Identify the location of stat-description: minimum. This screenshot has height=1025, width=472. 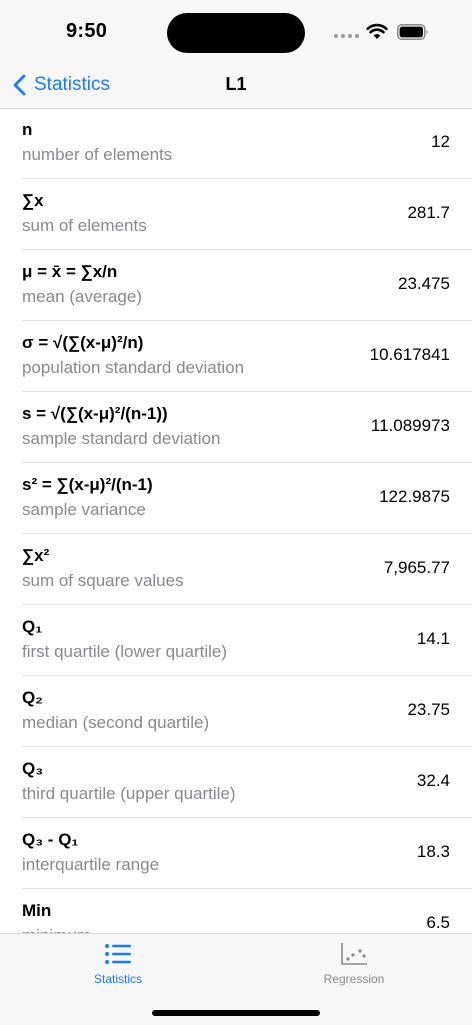
(56, 929).